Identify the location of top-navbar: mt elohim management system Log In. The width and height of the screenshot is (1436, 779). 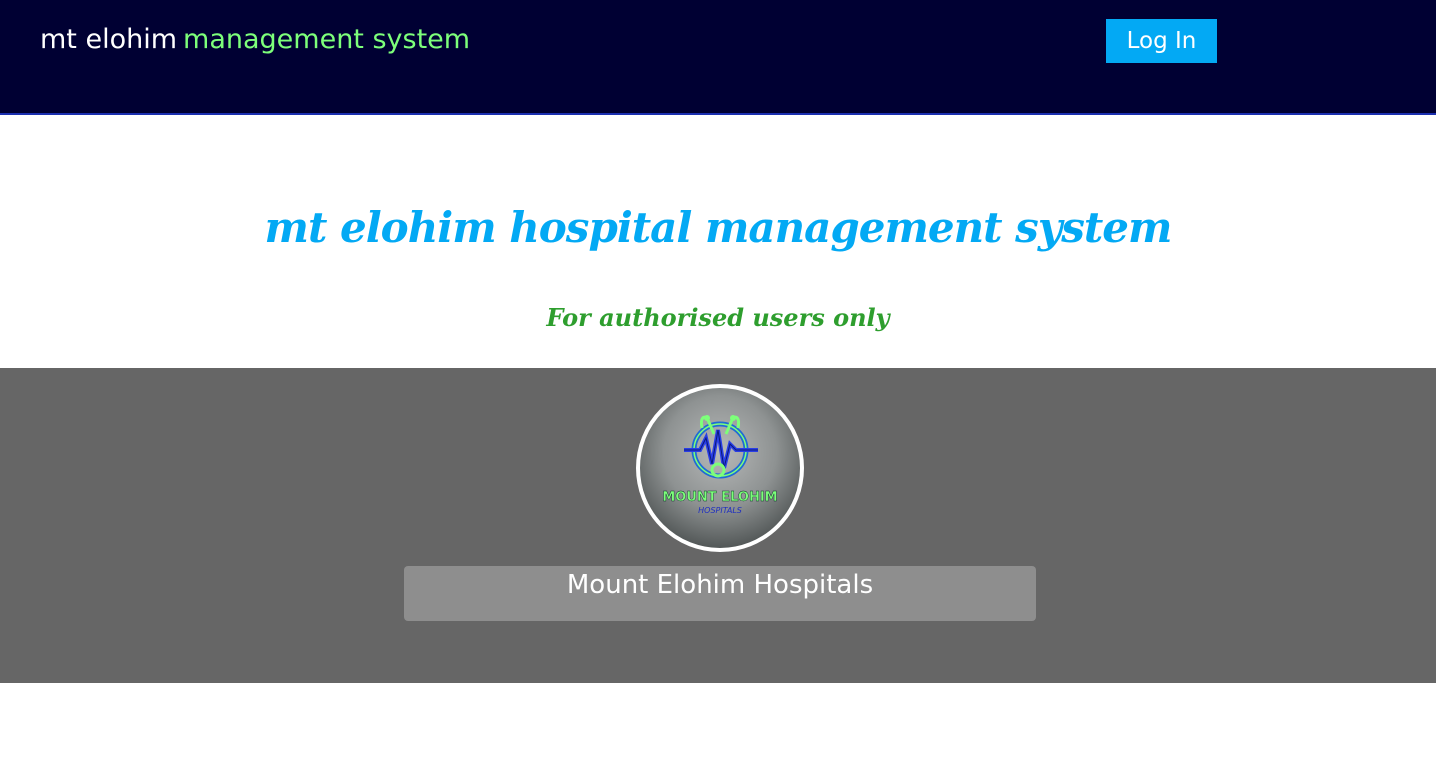
(718, 57).